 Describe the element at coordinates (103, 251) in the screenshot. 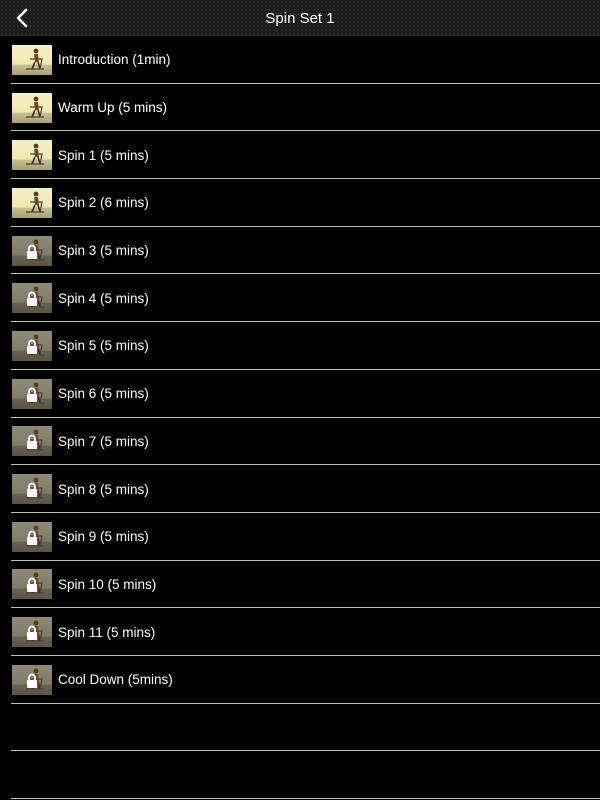

I see `list-item-label: Spin 3 (5 mins)` at that location.